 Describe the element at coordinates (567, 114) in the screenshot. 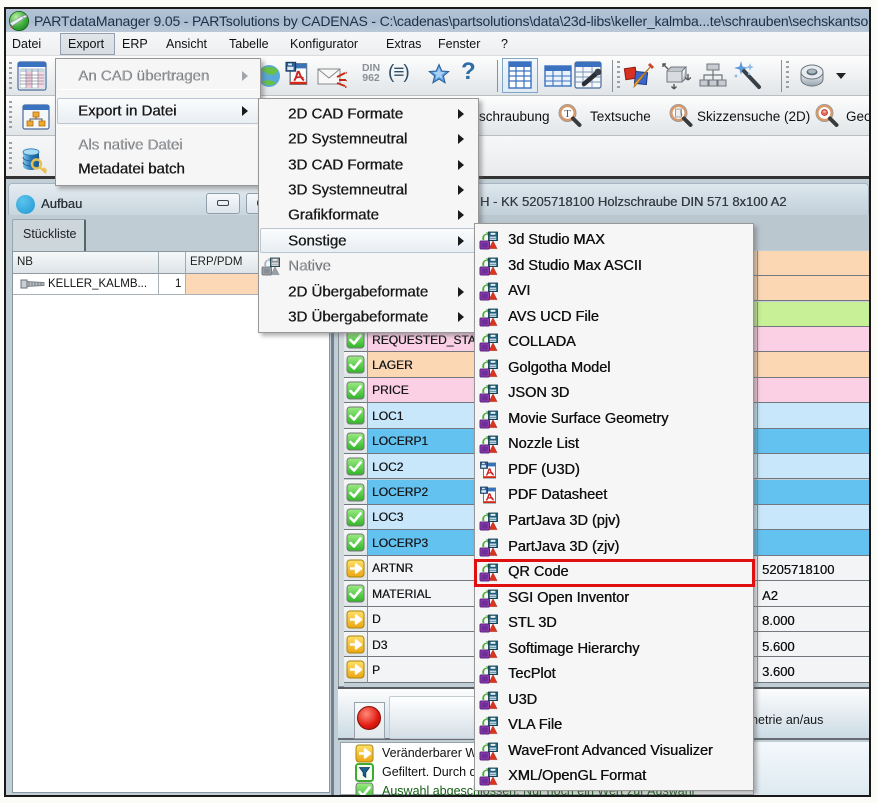

I see `svg-text: T` at that location.